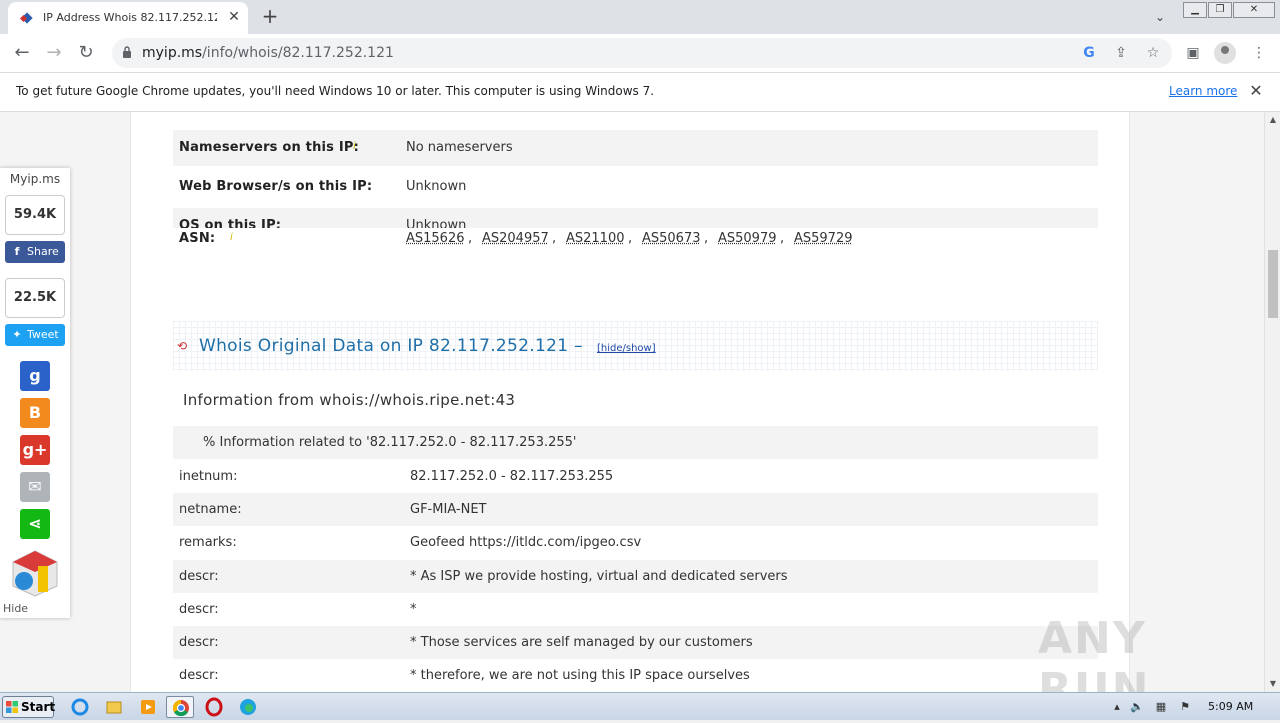  Describe the element at coordinates (1272, 120) in the screenshot. I see `scroll-up-arrow-icon: ▲` at that location.